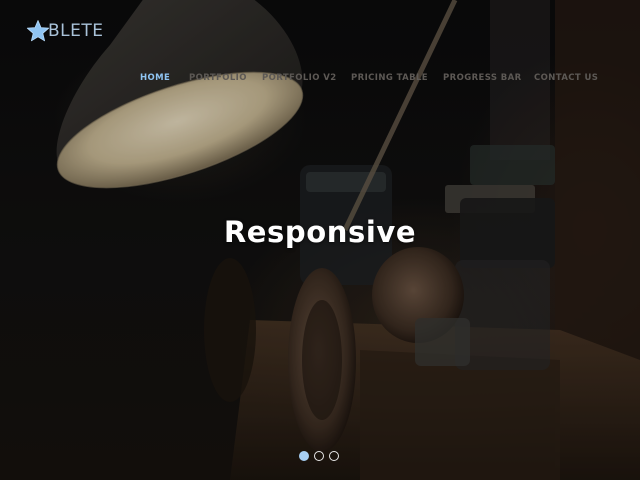 Image resolution: width=640 pixels, height=480 pixels. I want to click on nav-item-progress-bar: PROGRESS BAR, so click(482, 78).